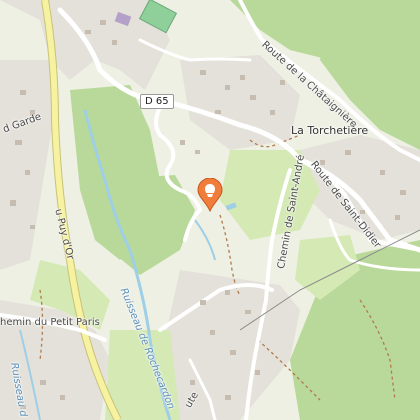 The height and width of the screenshot is (420, 420). What do you see at coordinates (330, 130) in the screenshot?
I see `label-la-torchetiere: La Torchetière` at bounding box center [330, 130].